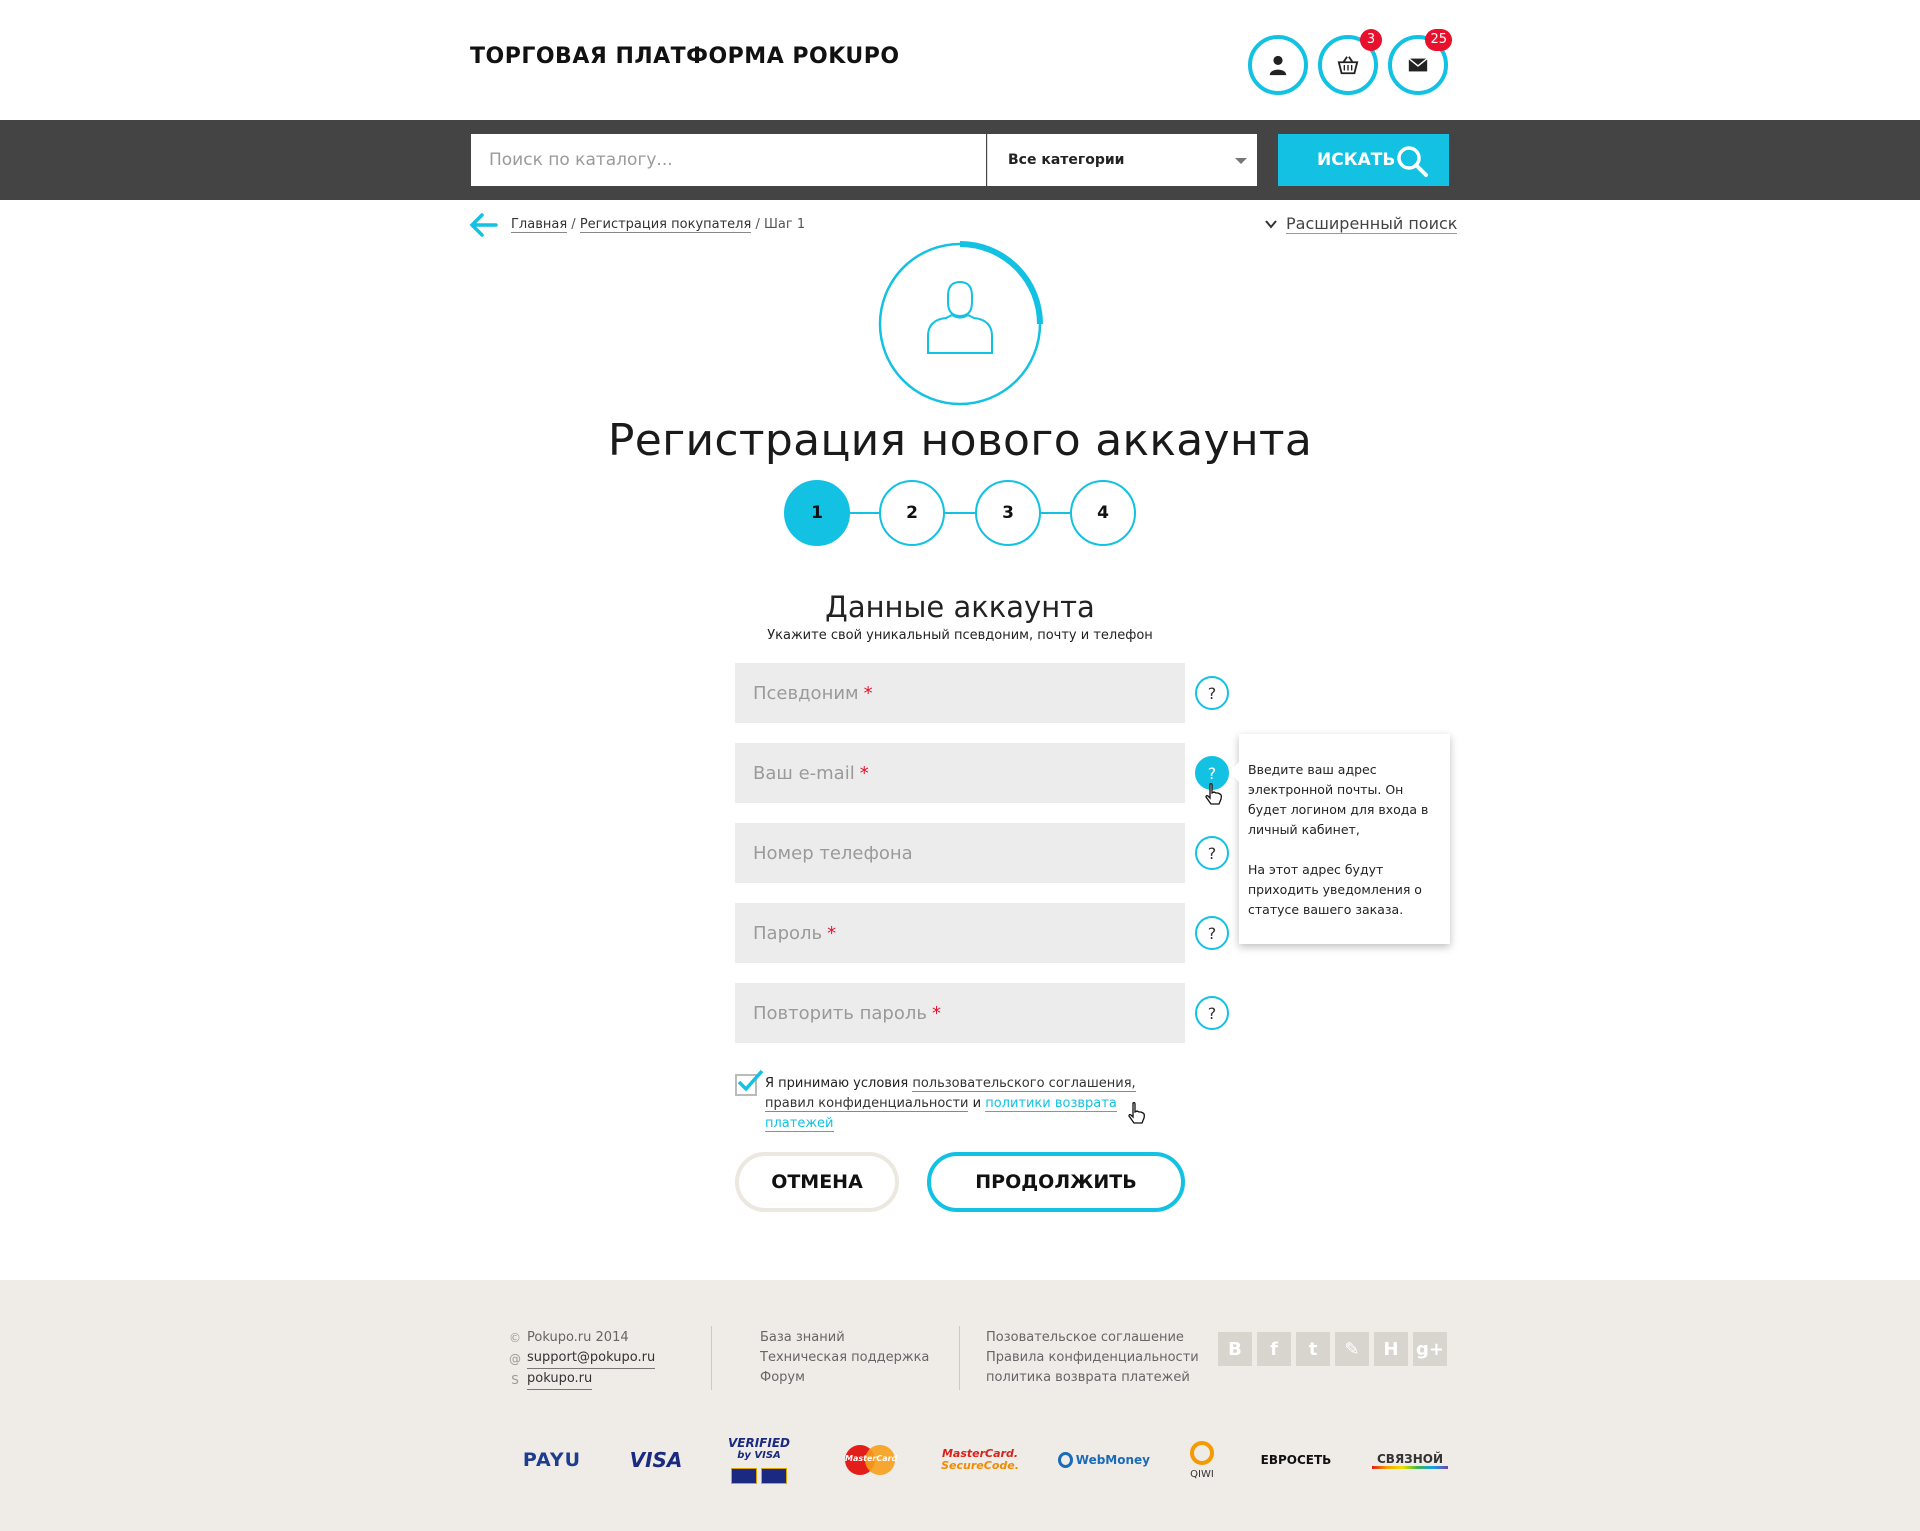 The width and height of the screenshot is (1920, 1531). Describe the element at coordinates (960, 607) in the screenshot. I see `section-title: Данные аккаунта` at that location.